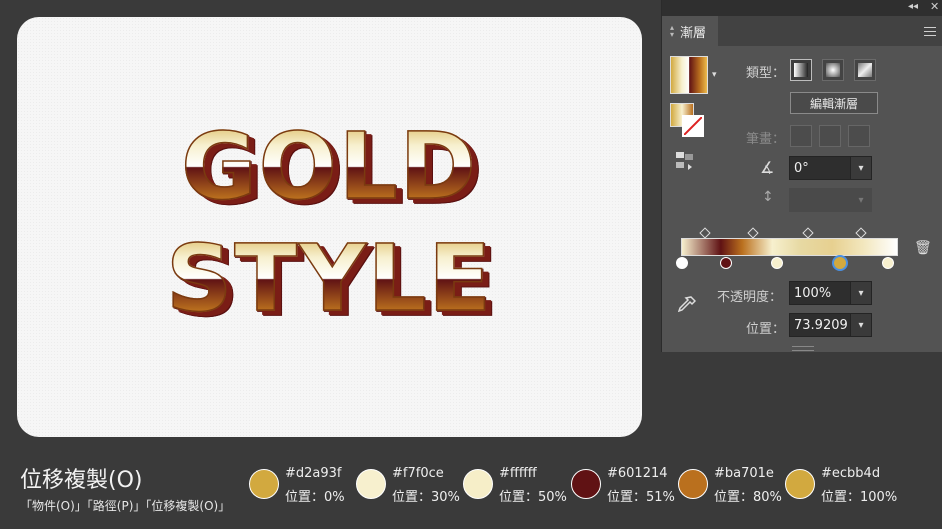 The height and width of the screenshot is (529, 942). I want to click on freeform-gradient-icon, so click(865, 70).